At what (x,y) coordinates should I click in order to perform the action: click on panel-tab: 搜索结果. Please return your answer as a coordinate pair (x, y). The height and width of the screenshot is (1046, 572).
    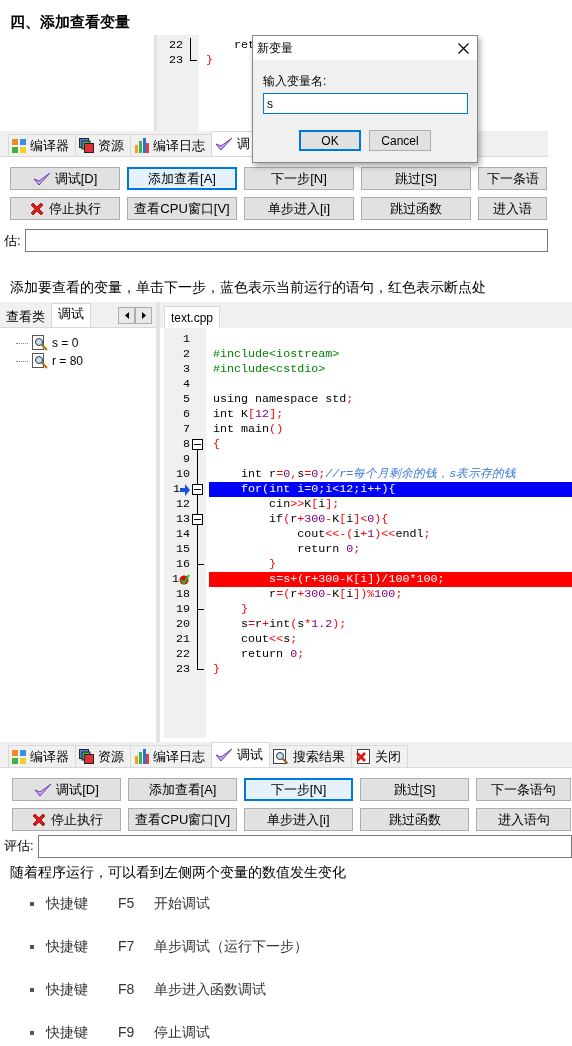
    Looking at the image, I should click on (310, 756).